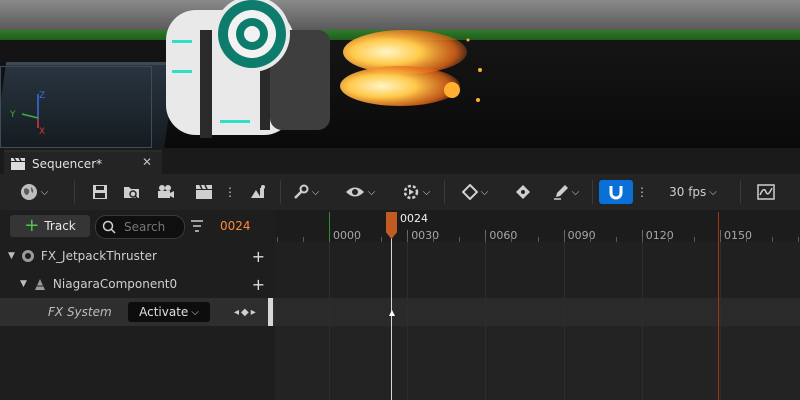 This screenshot has width=800, height=400. What do you see at coordinates (560, 192) in the screenshot?
I see `pencil-icon` at bounding box center [560, 192].